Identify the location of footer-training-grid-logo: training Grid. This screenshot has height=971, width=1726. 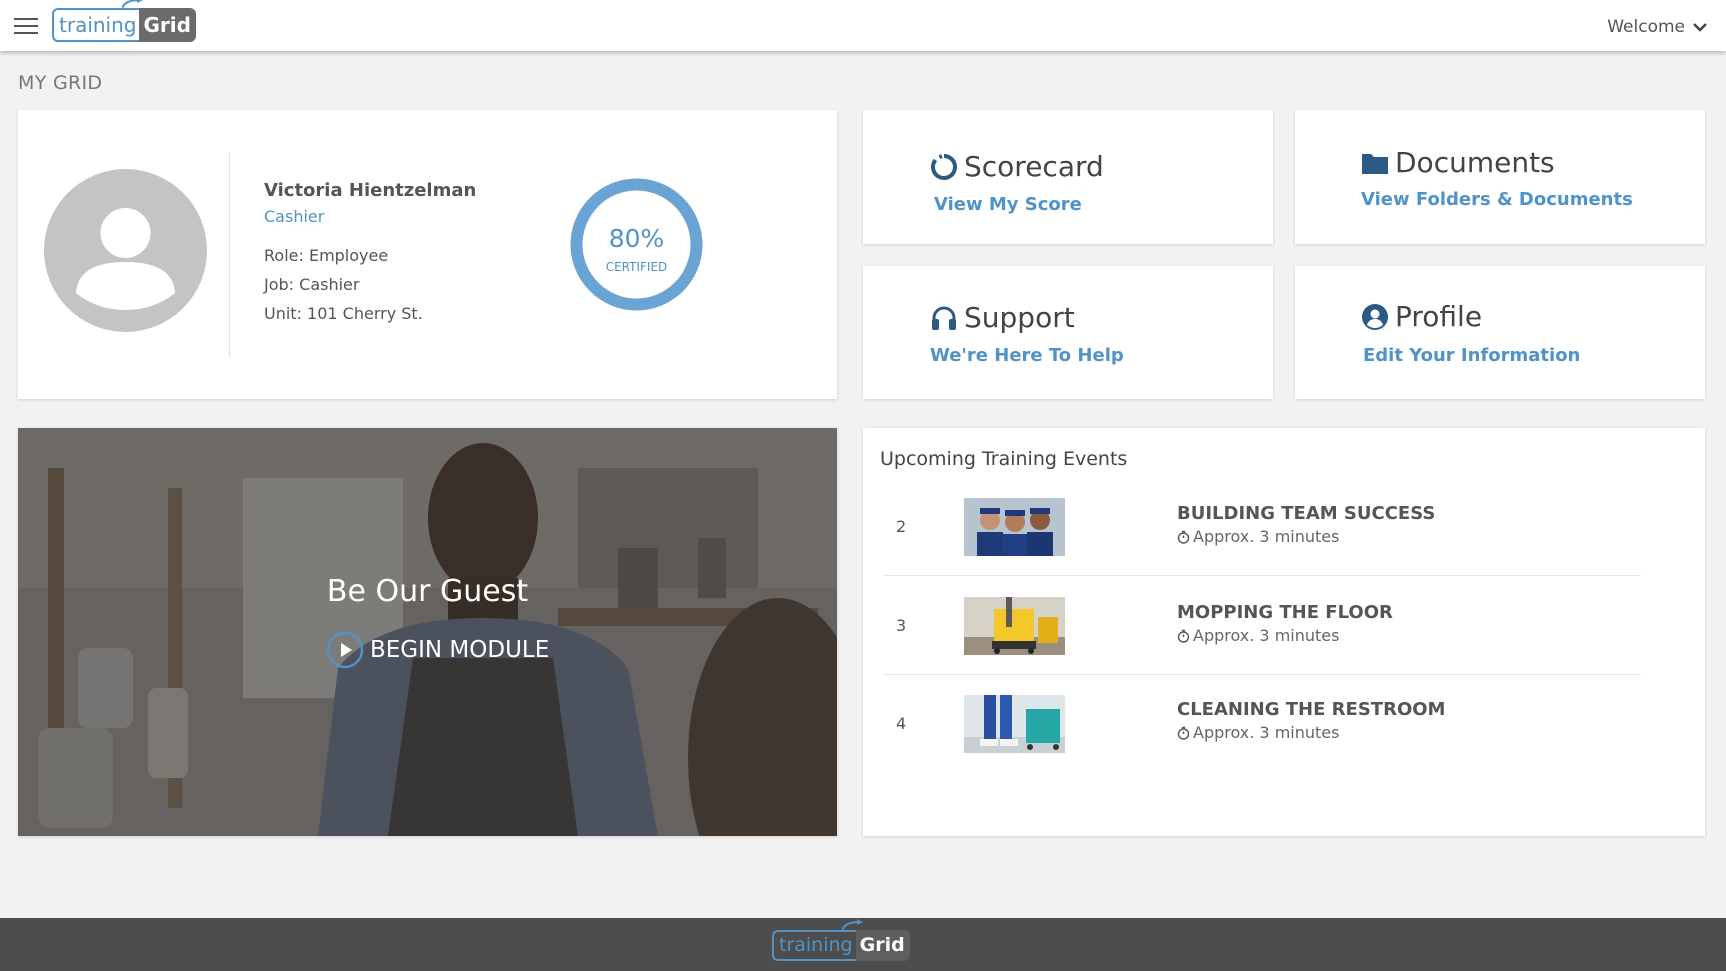
(841, 940).